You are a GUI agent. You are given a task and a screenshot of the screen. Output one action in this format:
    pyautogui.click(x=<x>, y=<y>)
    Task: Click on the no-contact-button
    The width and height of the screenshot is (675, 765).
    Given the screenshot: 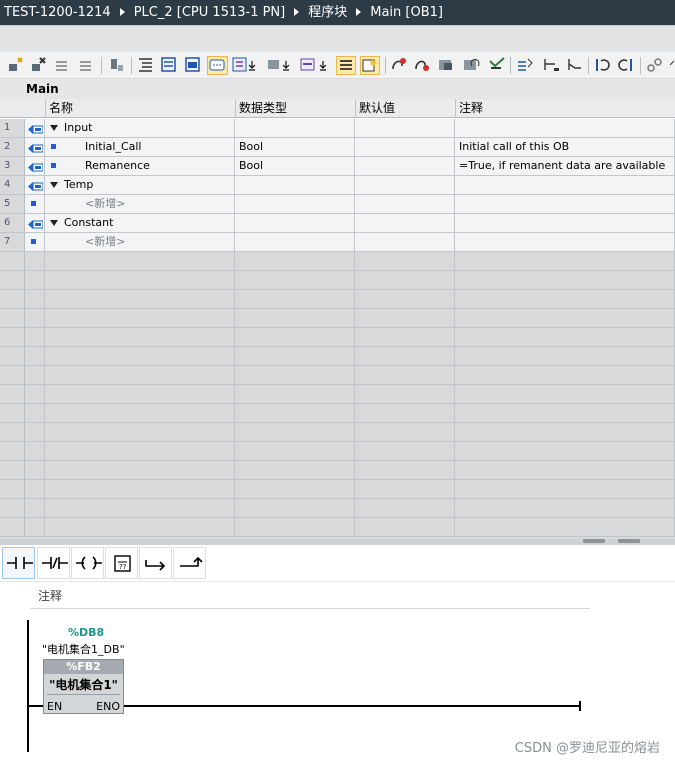 What is the action you would take?
    pyautogui.click(x=18, y=563)
    